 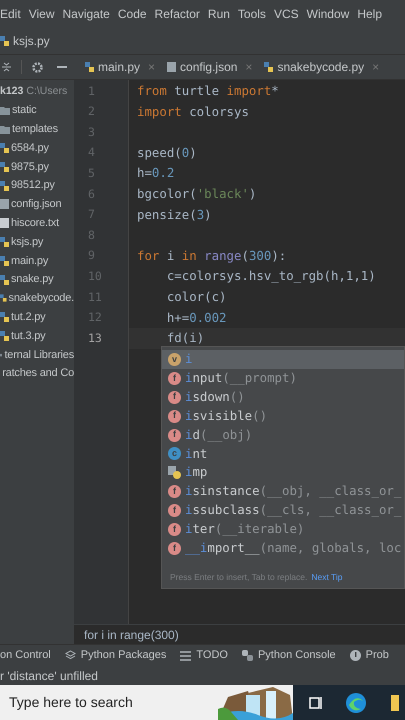 I want to click on tree-item: 9875.py, so click(x=37, y=166).